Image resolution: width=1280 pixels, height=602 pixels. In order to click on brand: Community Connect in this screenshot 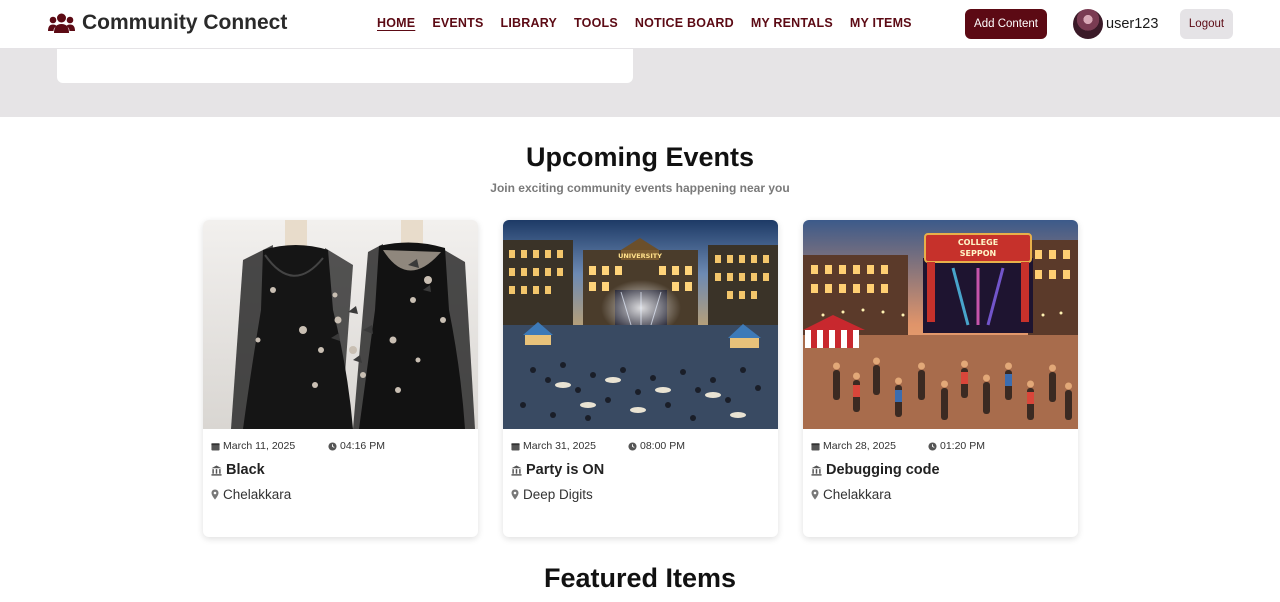, I will do `click(167, 23)`.